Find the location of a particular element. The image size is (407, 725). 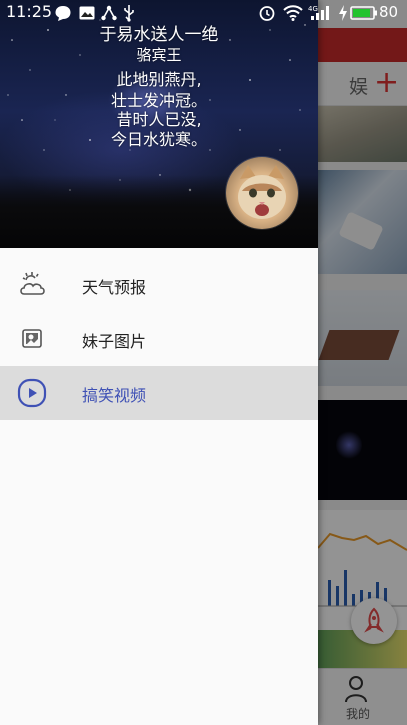

poem-line: 今日水犹寒。 is located at coordinates (158, 139).